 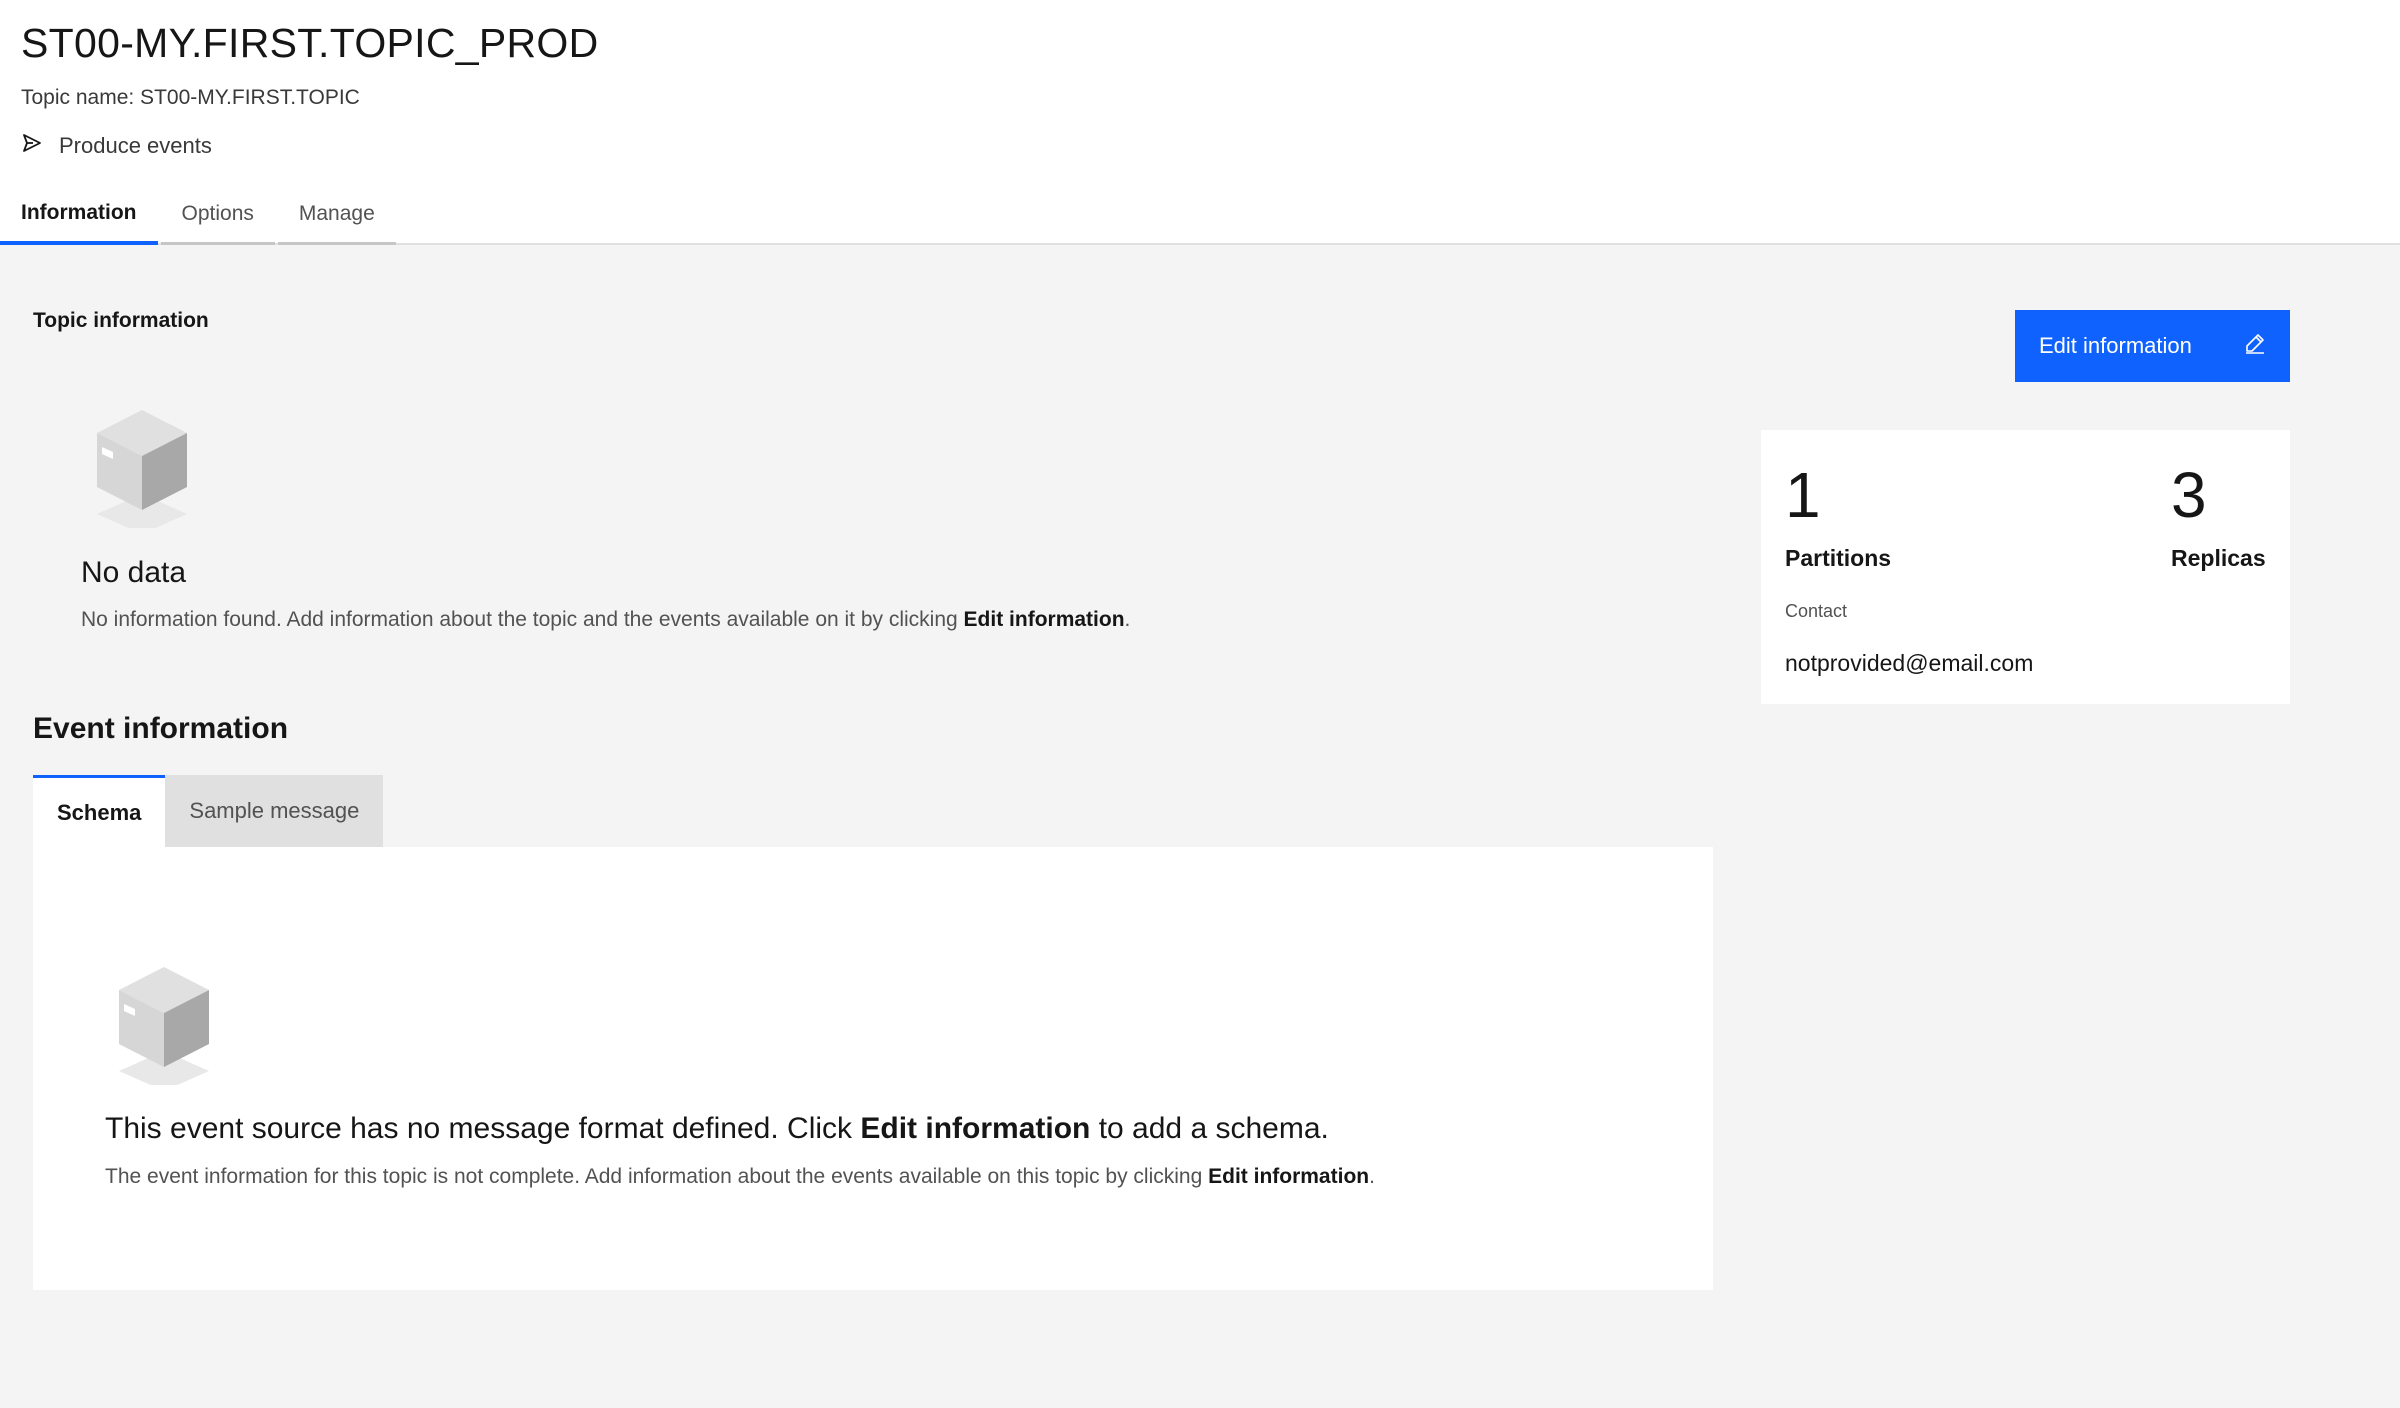 What do you see at coordinates (310, 43) in the screenshot?
I see `page-title: ST00-MY.FIRST.TOPIC_PROD` at bounding box center [310, 43].